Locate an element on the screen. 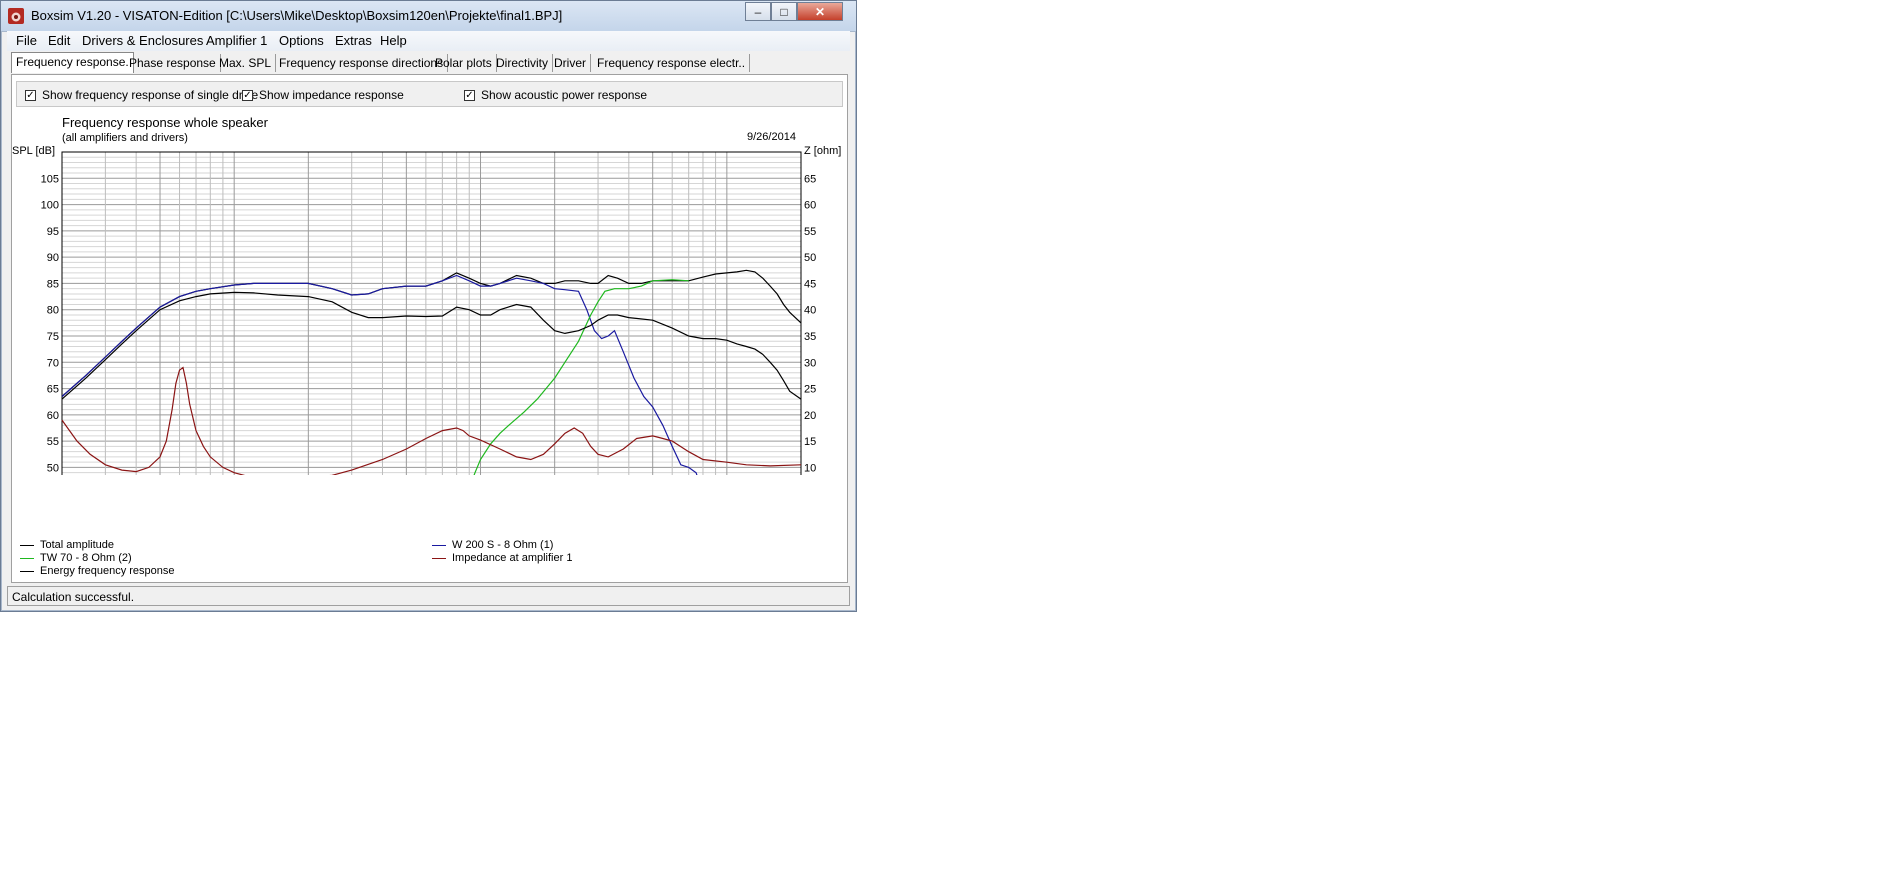 The image size is (1904, 872). y2-tick-label: 50 is located at coordinates (810, 258).